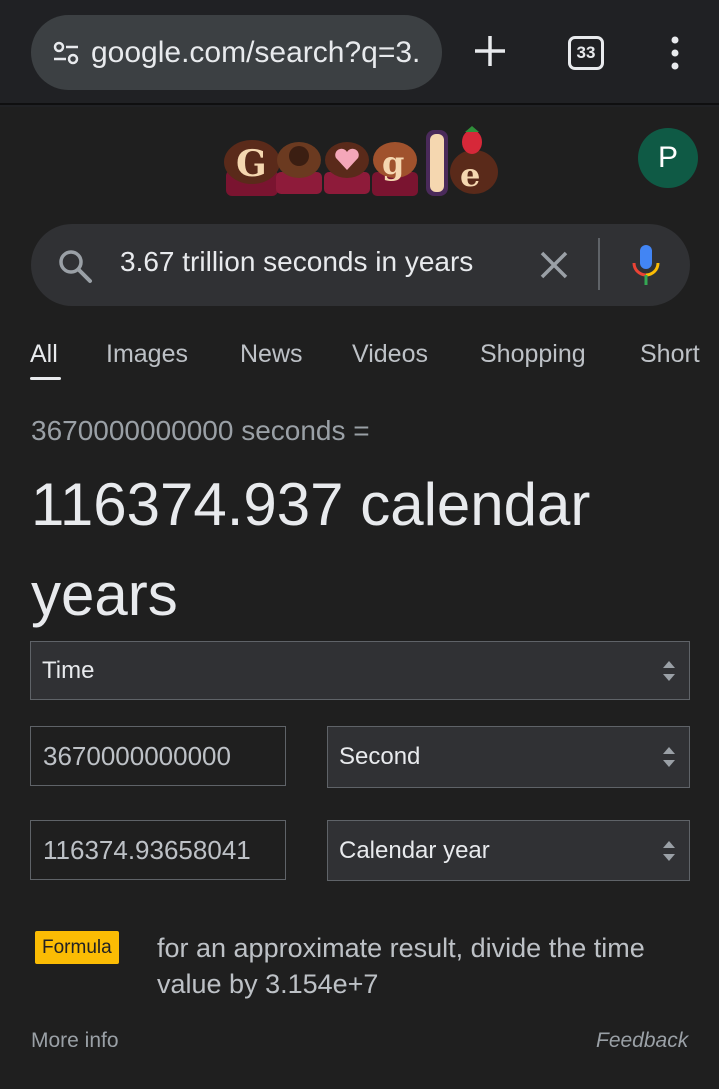  Describe the element at coordinates (470, 175) in the screenshot. I see `svg-text: e` at that location.